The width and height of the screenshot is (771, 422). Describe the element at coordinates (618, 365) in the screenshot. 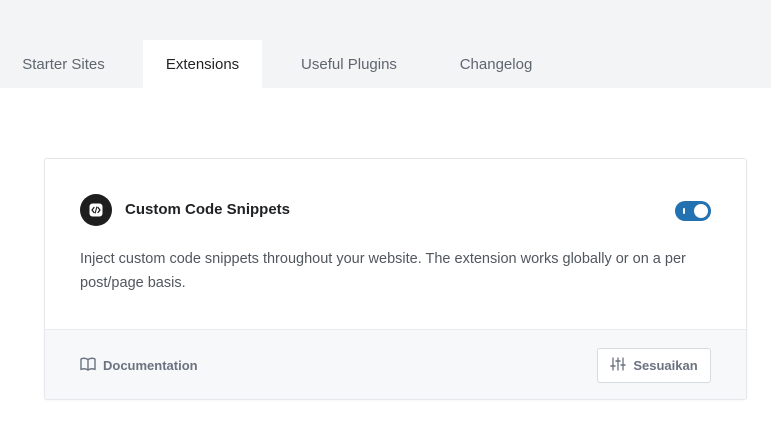

I see `sliders-icon` at that location.